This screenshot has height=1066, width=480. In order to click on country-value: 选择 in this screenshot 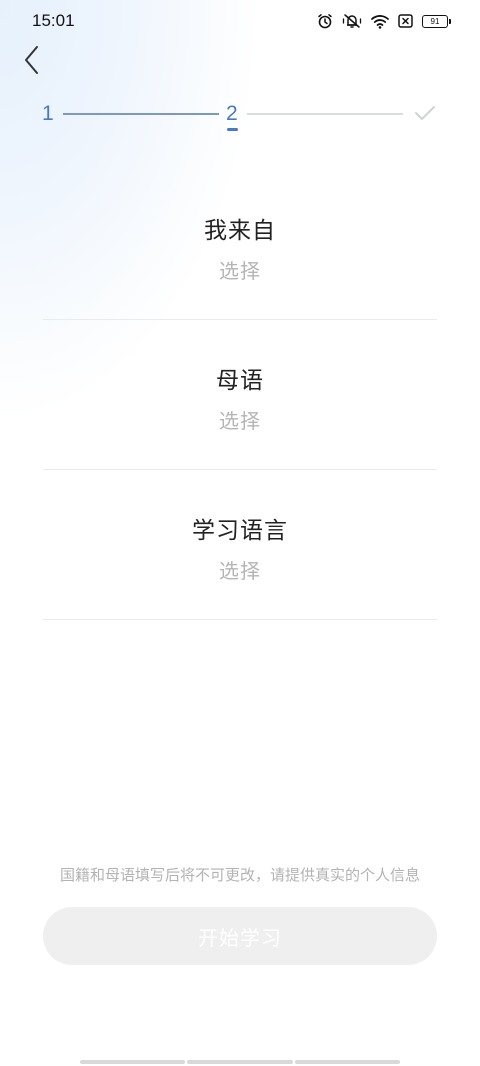, I will do `click(240, 269)`.